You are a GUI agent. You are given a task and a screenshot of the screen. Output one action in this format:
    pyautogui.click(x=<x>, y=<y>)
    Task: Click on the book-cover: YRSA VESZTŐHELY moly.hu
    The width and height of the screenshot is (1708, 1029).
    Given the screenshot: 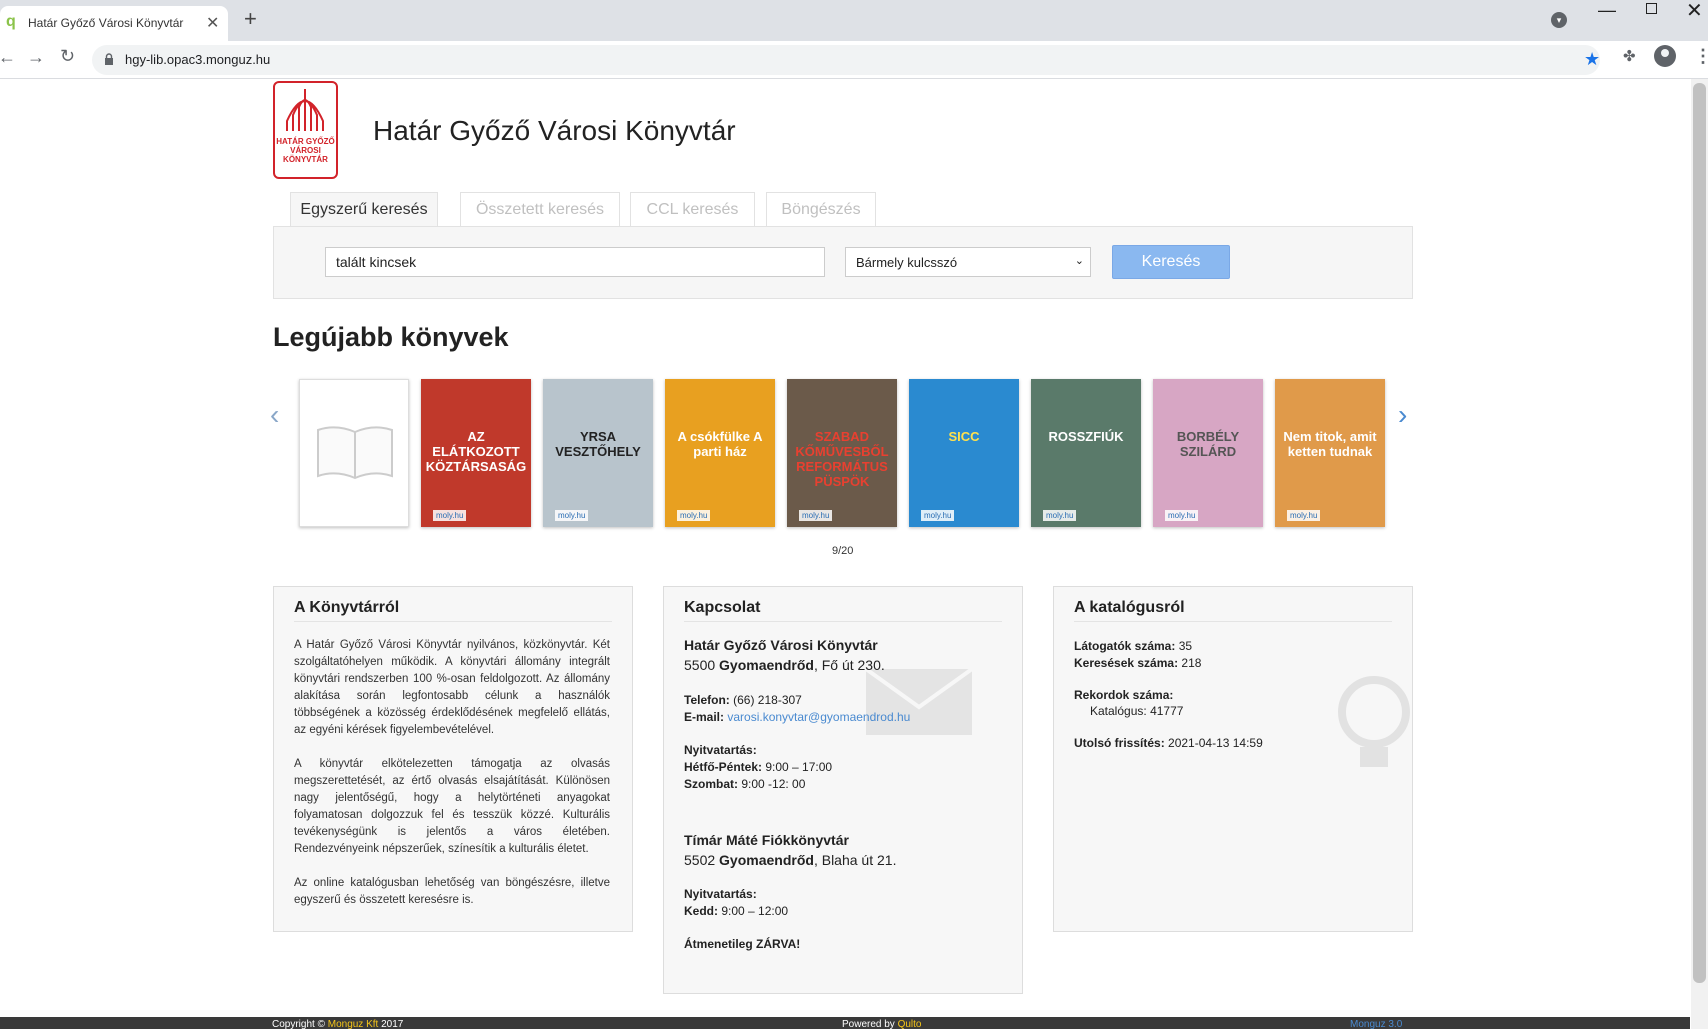 What is the action you would take?
    pyautogui.click(x=598, y=453)
    